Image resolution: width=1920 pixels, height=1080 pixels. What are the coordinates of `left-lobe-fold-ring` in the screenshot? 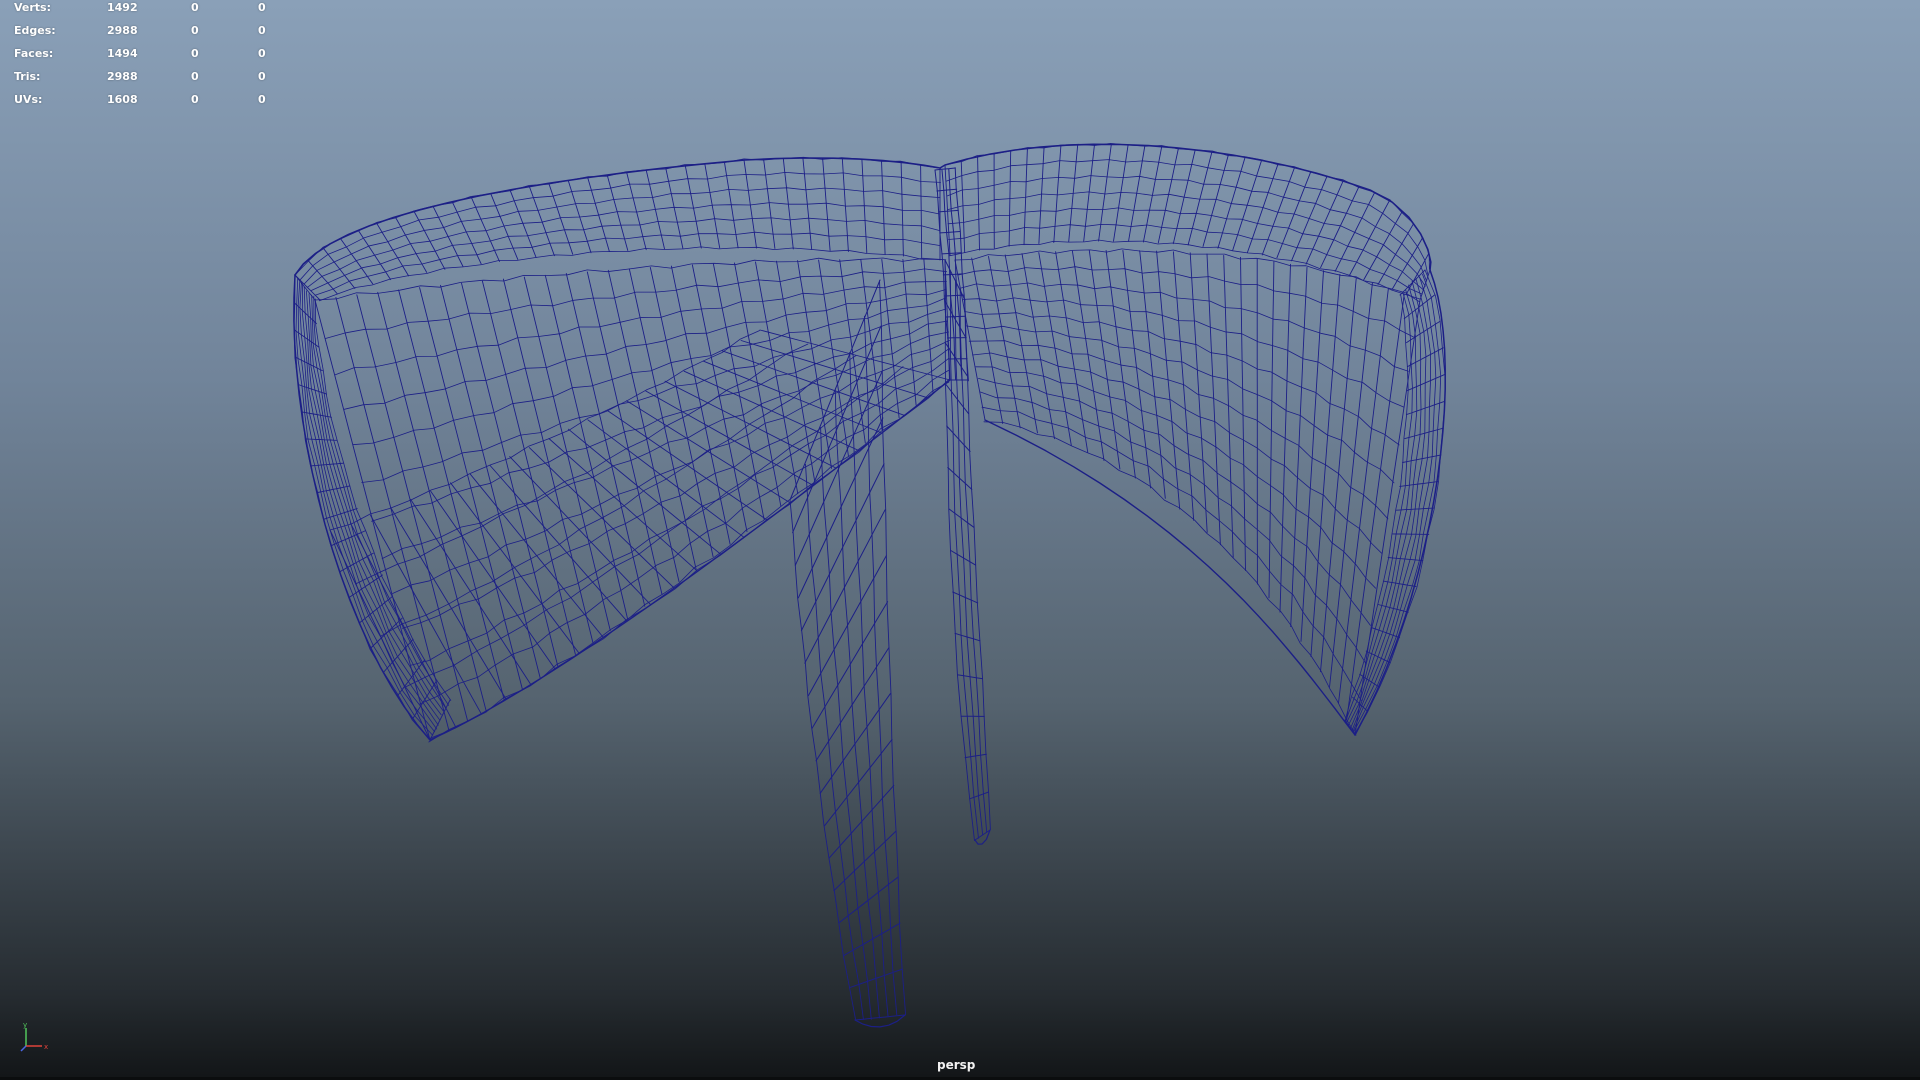 It's located at (582, 464).